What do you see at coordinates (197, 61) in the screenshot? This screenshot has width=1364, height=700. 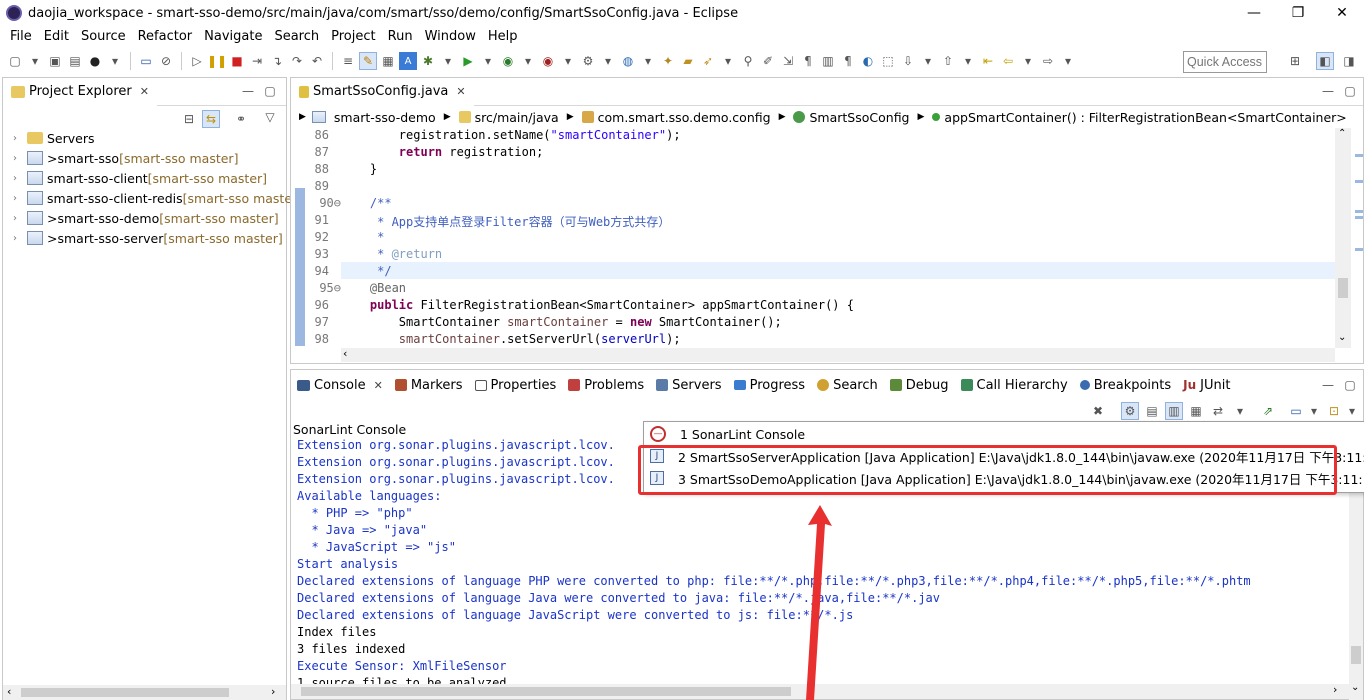 I see `resume-icon: ▷` at bounding box center [197, 61].